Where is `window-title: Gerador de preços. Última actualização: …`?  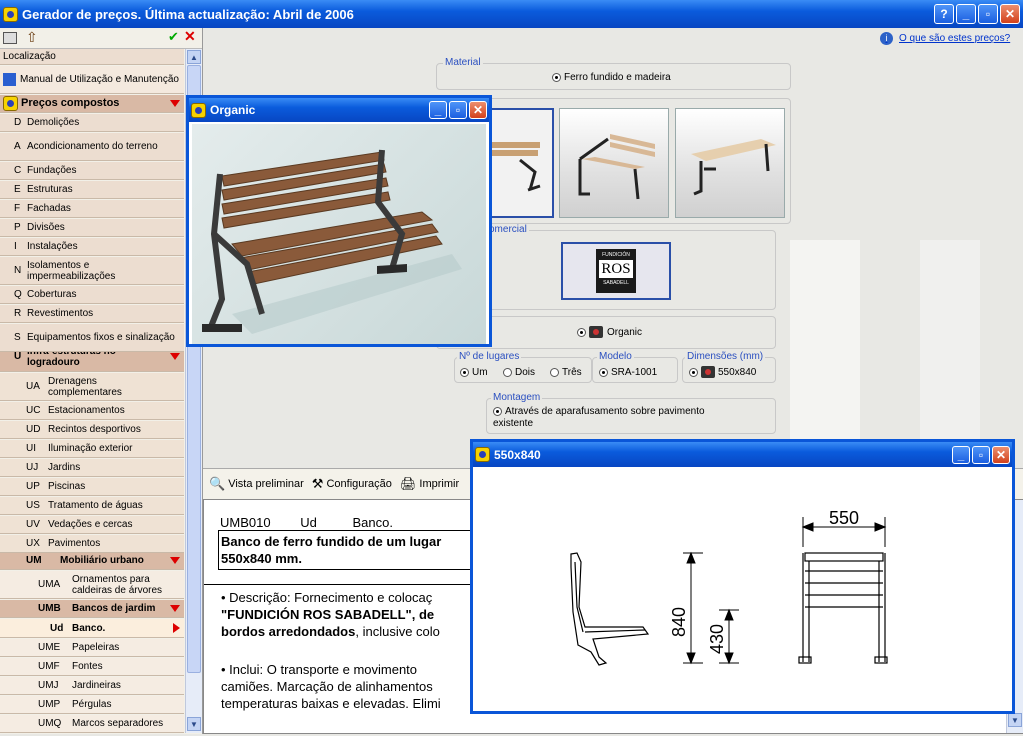 window-title: Gerador de preços. Última actualização: … is located at coordinates (188, 14).